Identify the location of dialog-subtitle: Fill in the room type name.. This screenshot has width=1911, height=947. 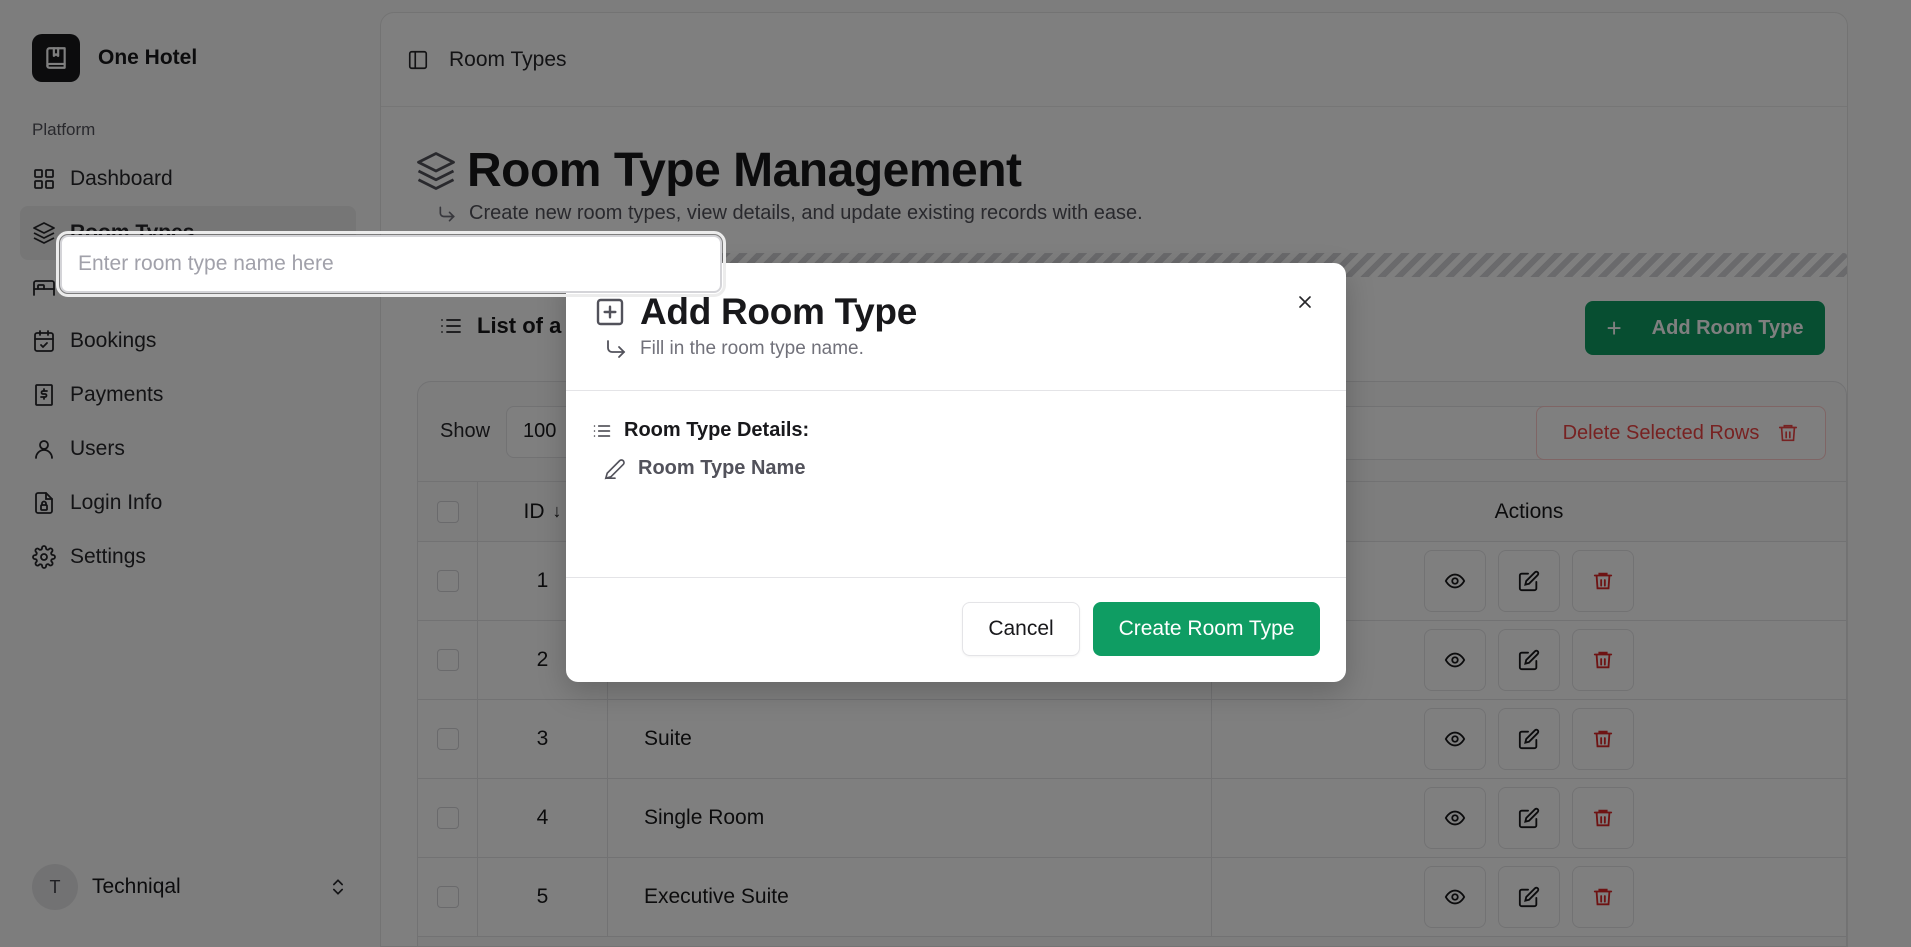
(752, 348).